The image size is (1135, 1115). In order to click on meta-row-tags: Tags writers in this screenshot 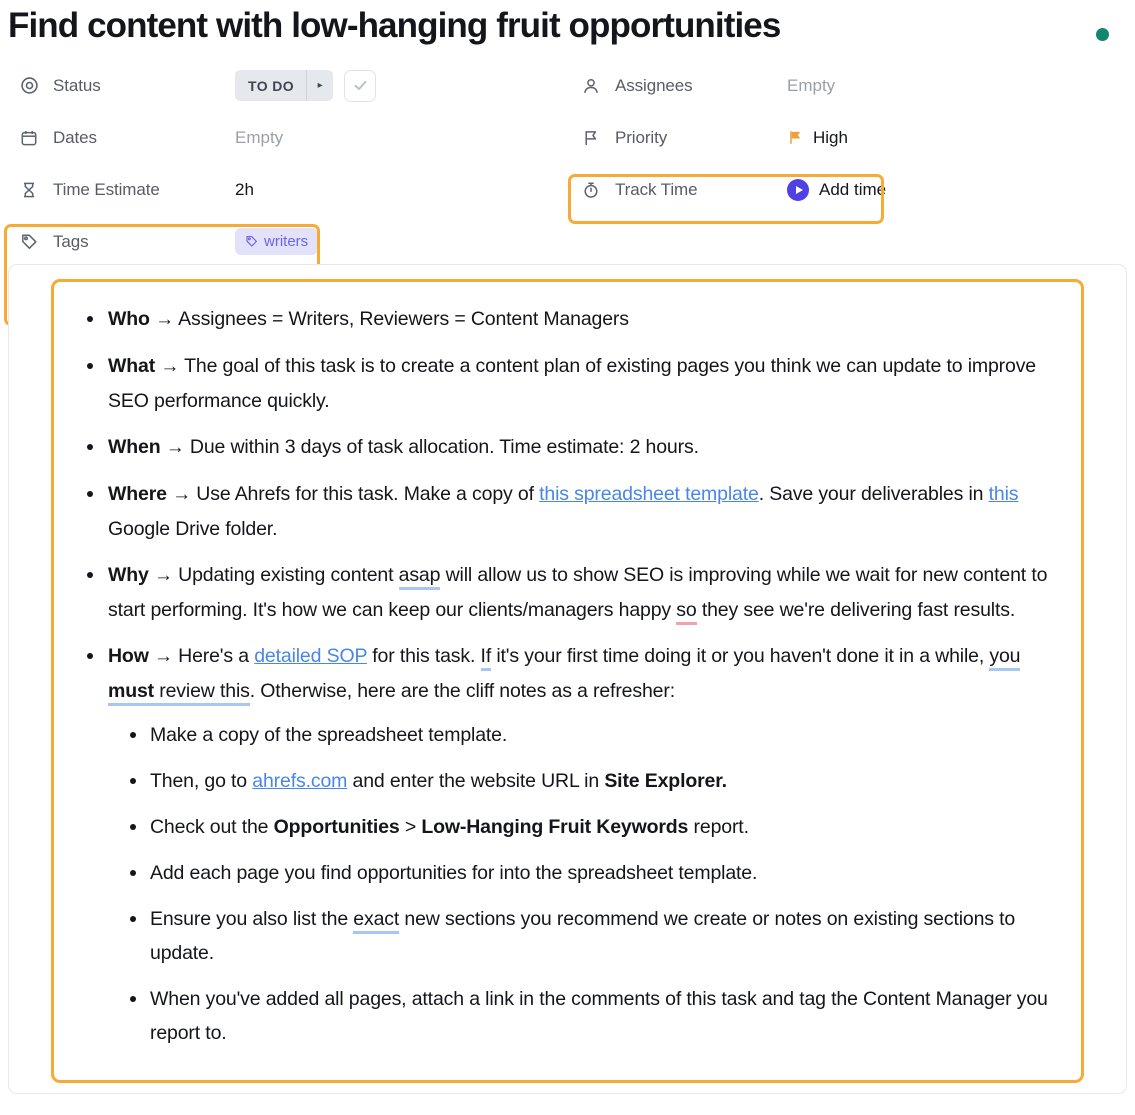, I will do `click(288, 242)`.